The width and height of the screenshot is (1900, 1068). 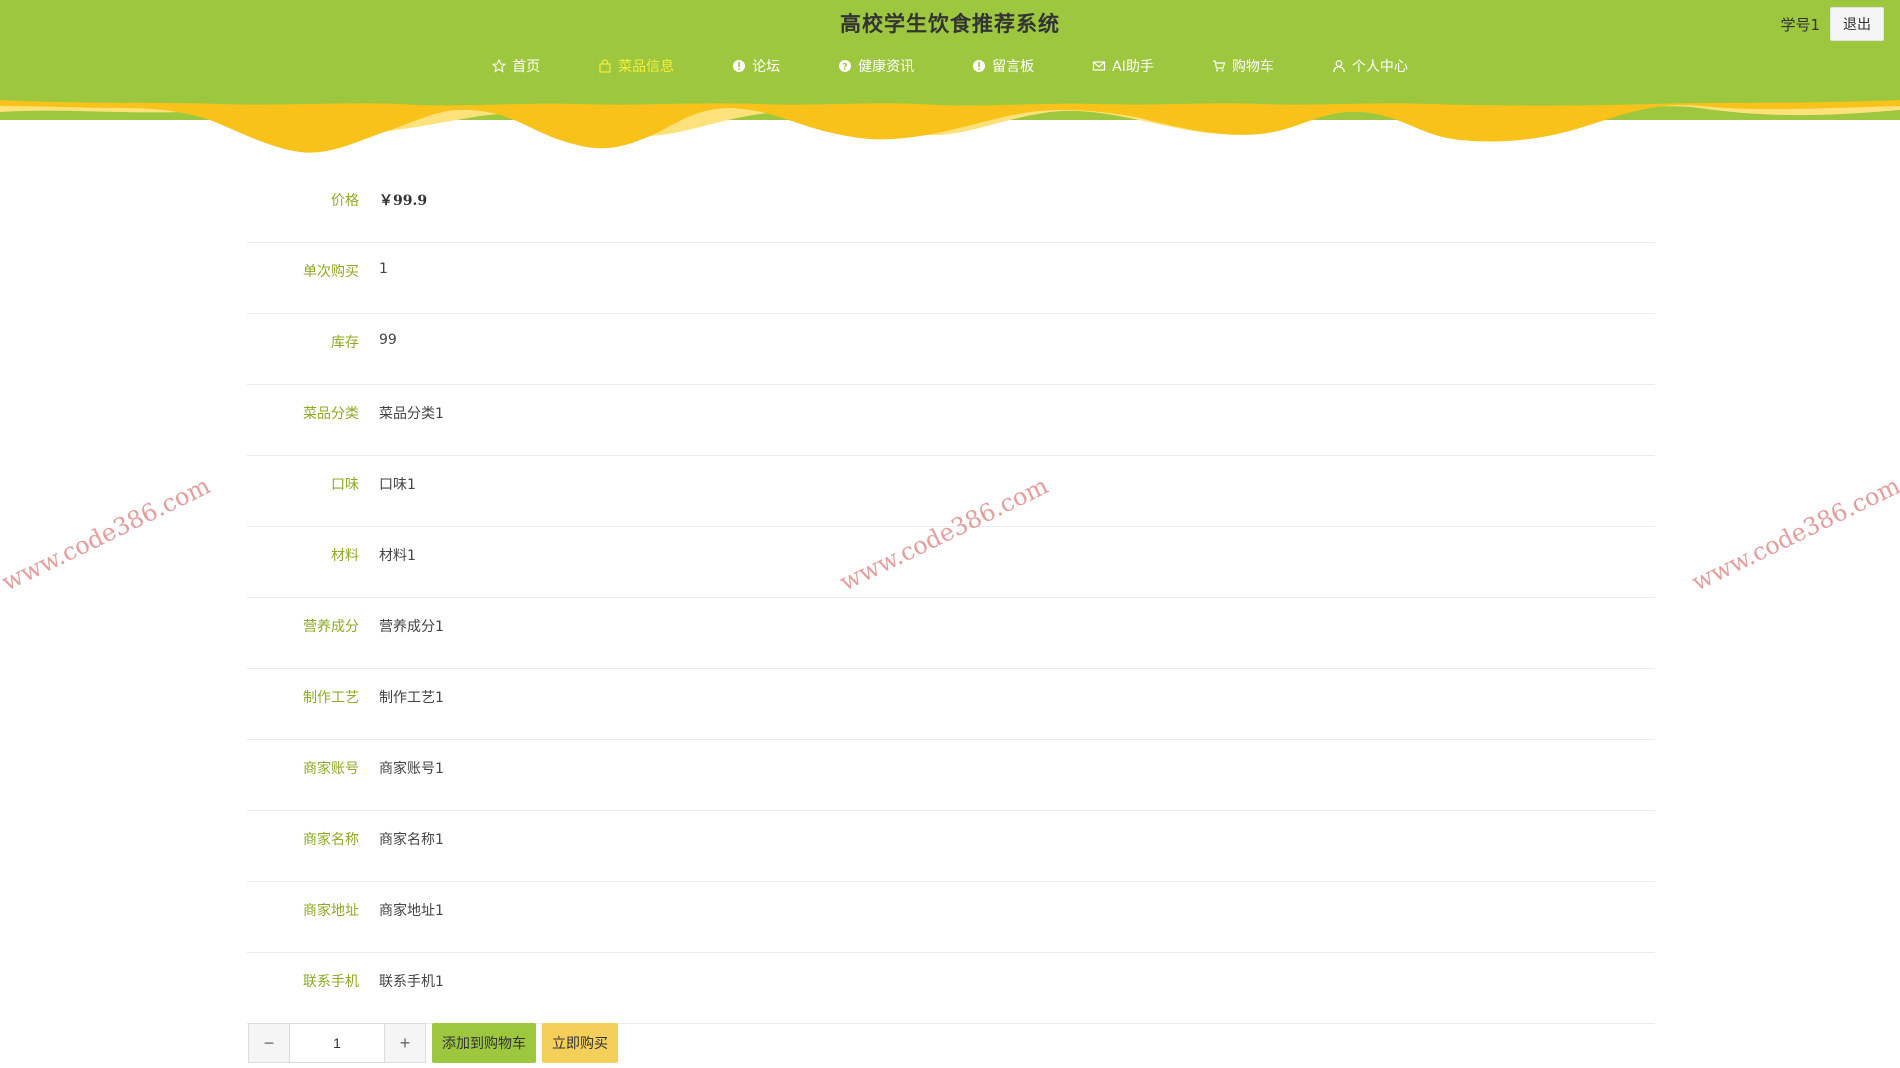 I want to click on detail-row-phone: 联系手机 联系手机1, so click(x=951, y=988).